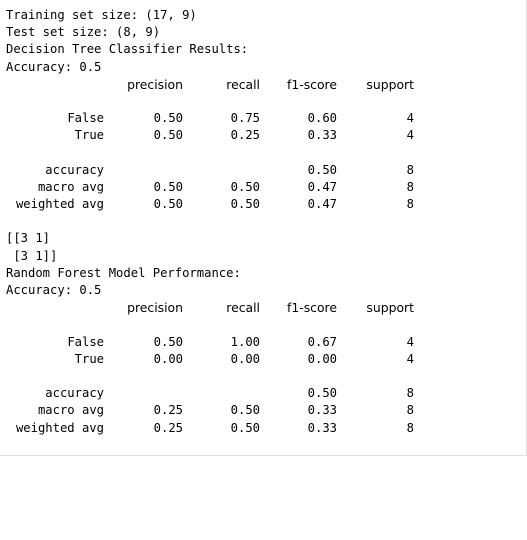 The height and width of the screenshot is (540, 527). What do you see at coordinates (89, 358) in the screenshot?
I see `rf-row-label: True` at bounding box center [89, 358].